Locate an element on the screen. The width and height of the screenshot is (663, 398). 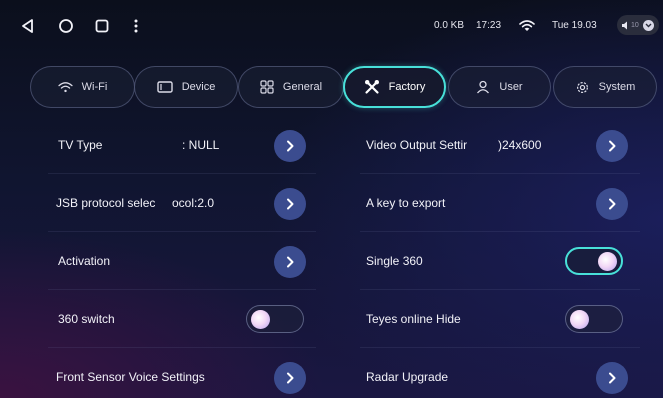
tab-general: General is located at coordinates (291, 87).